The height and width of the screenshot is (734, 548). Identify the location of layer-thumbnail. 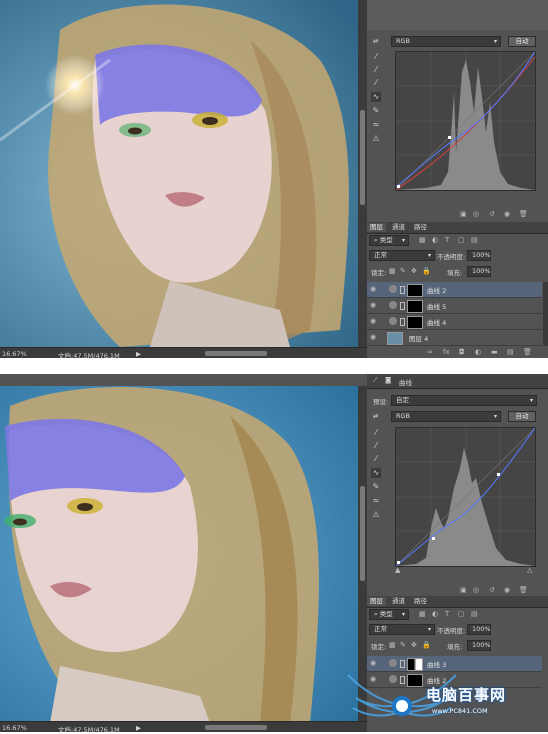
(395, 338).